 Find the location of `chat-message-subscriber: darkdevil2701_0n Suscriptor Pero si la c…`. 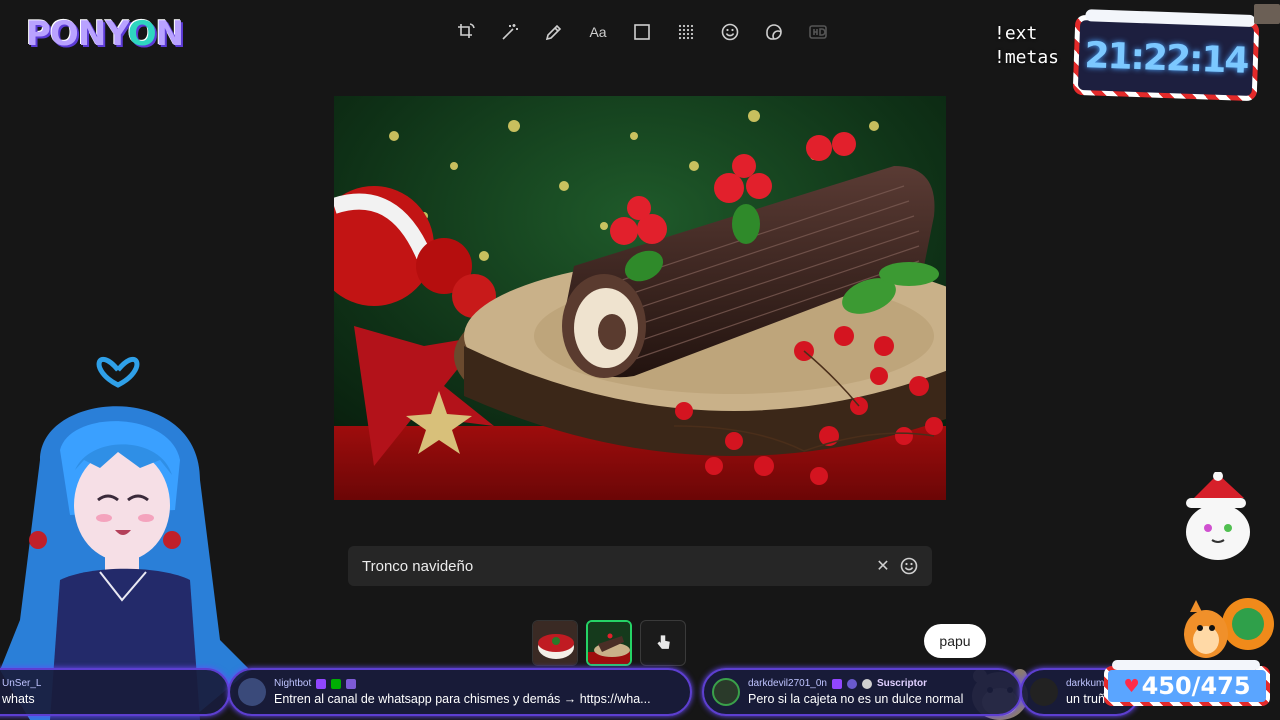

chat-message-subscriber: darkdevil2701_0n Suscriptor Pero si la c… is located at coordinates (862, 692).